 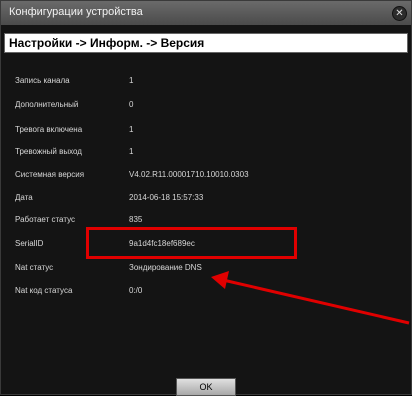 I want to click on row-value: 835, so click(x=136, y=219).